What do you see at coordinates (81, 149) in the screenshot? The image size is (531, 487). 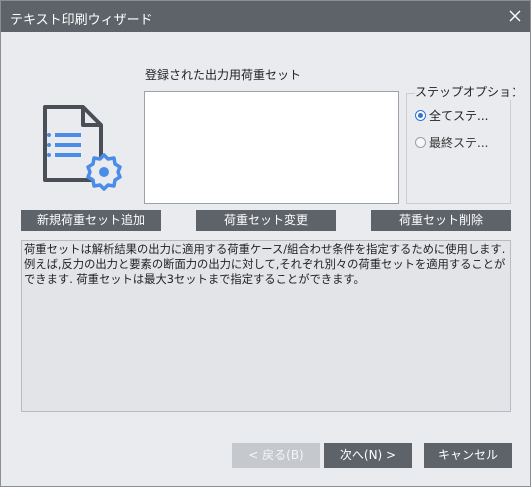 I see `document-settings-icon` at bounding box center [81, 149].